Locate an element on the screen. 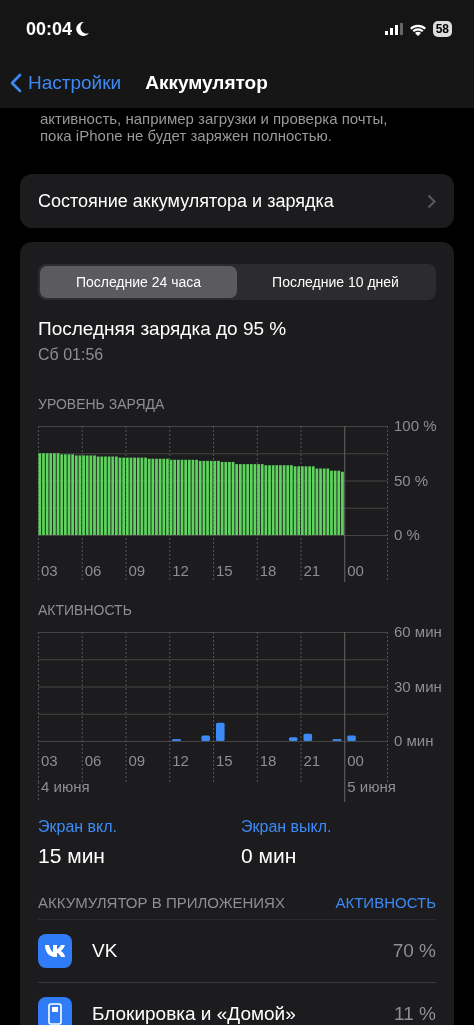  app-percent: 70 % is located at coordinates (414, 951).